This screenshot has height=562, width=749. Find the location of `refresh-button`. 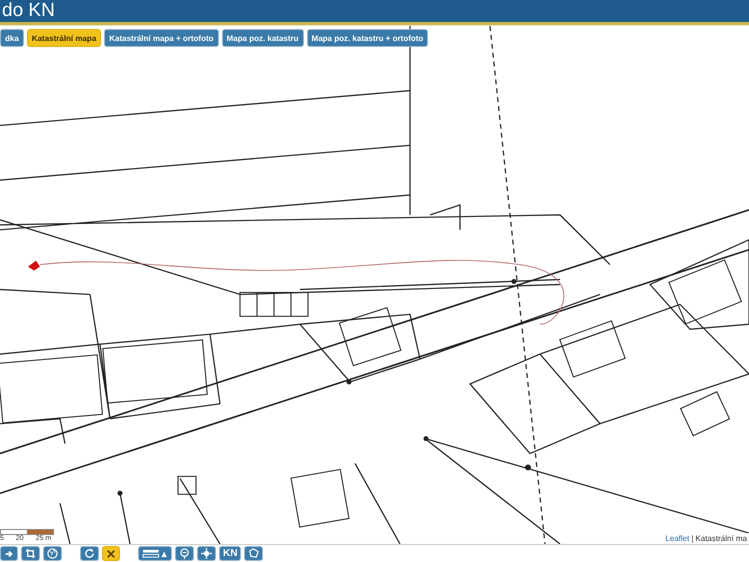

refresh-button is located at coordinates (89, 553).